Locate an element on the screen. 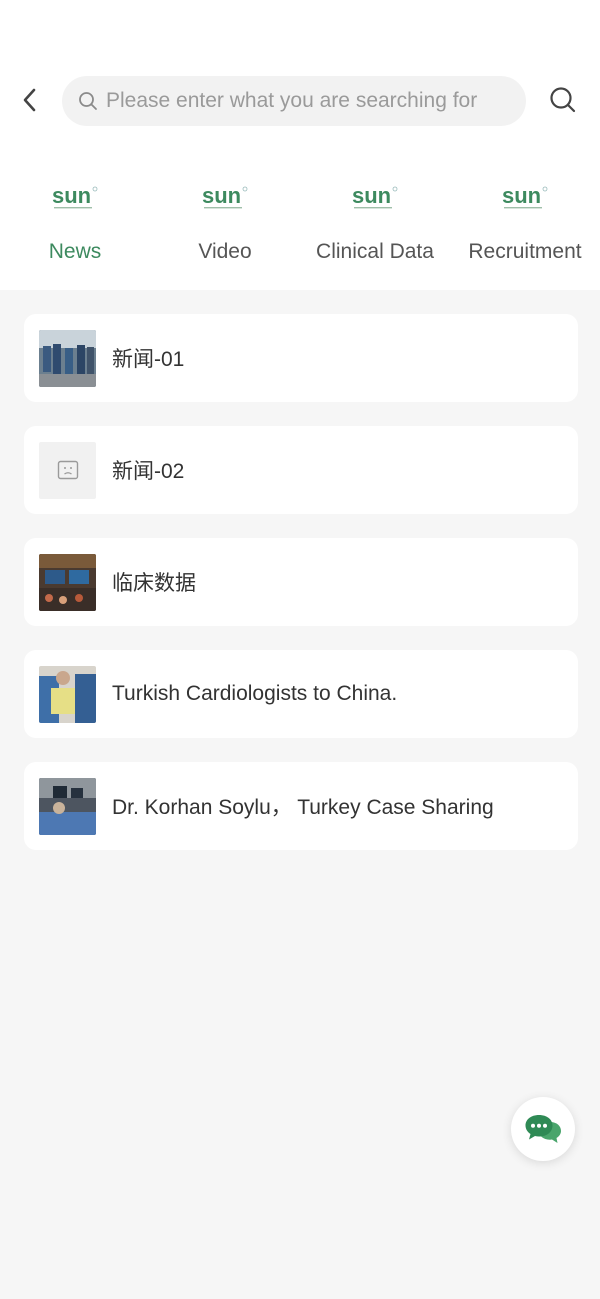 This screenshot has width=600, height=1299. chat-button is located at coordinates (543, 1129).